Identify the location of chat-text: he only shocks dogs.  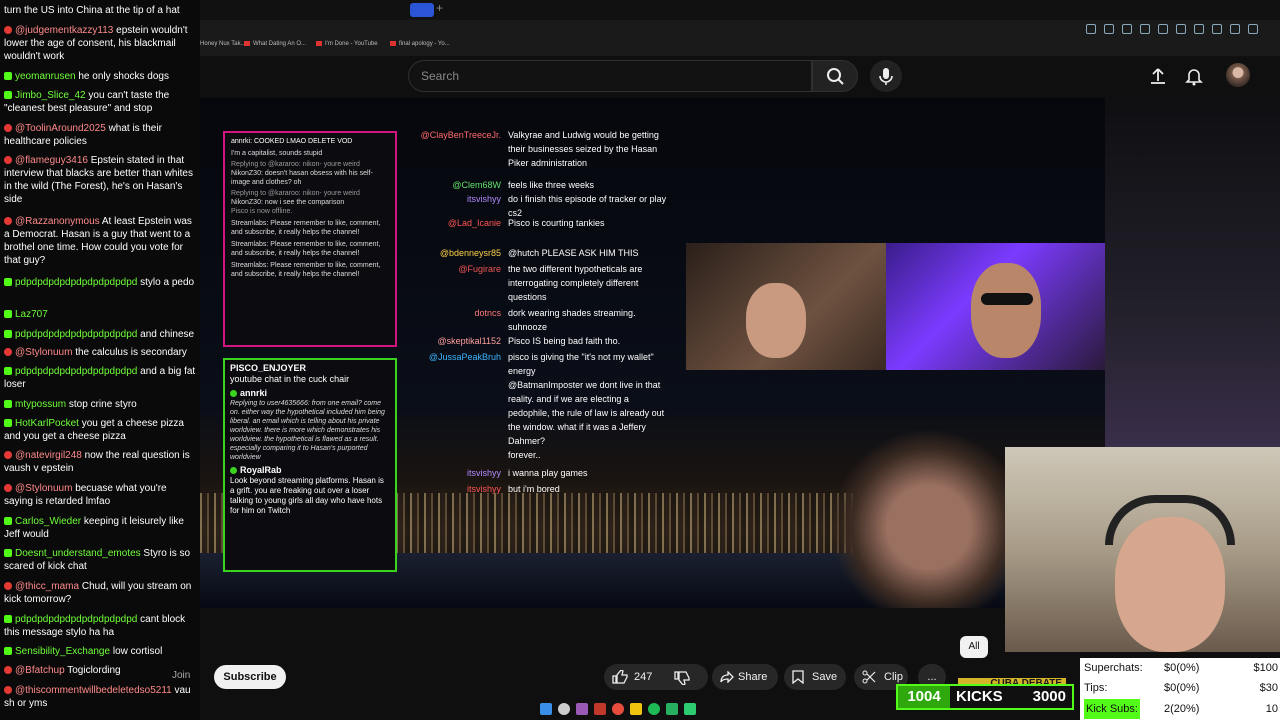
(123, 76).